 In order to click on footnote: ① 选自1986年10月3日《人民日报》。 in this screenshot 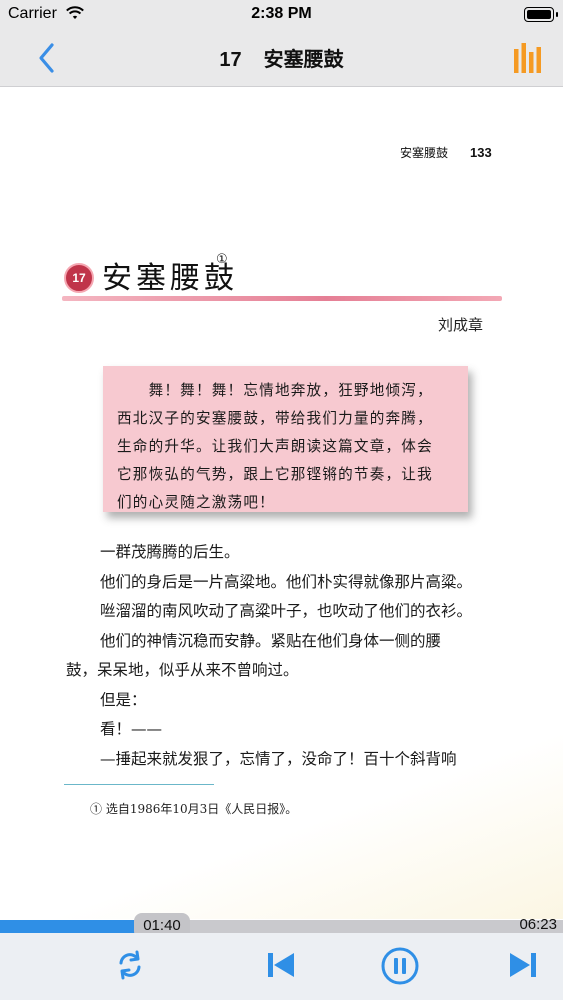, I will do `click(194, 809)`.